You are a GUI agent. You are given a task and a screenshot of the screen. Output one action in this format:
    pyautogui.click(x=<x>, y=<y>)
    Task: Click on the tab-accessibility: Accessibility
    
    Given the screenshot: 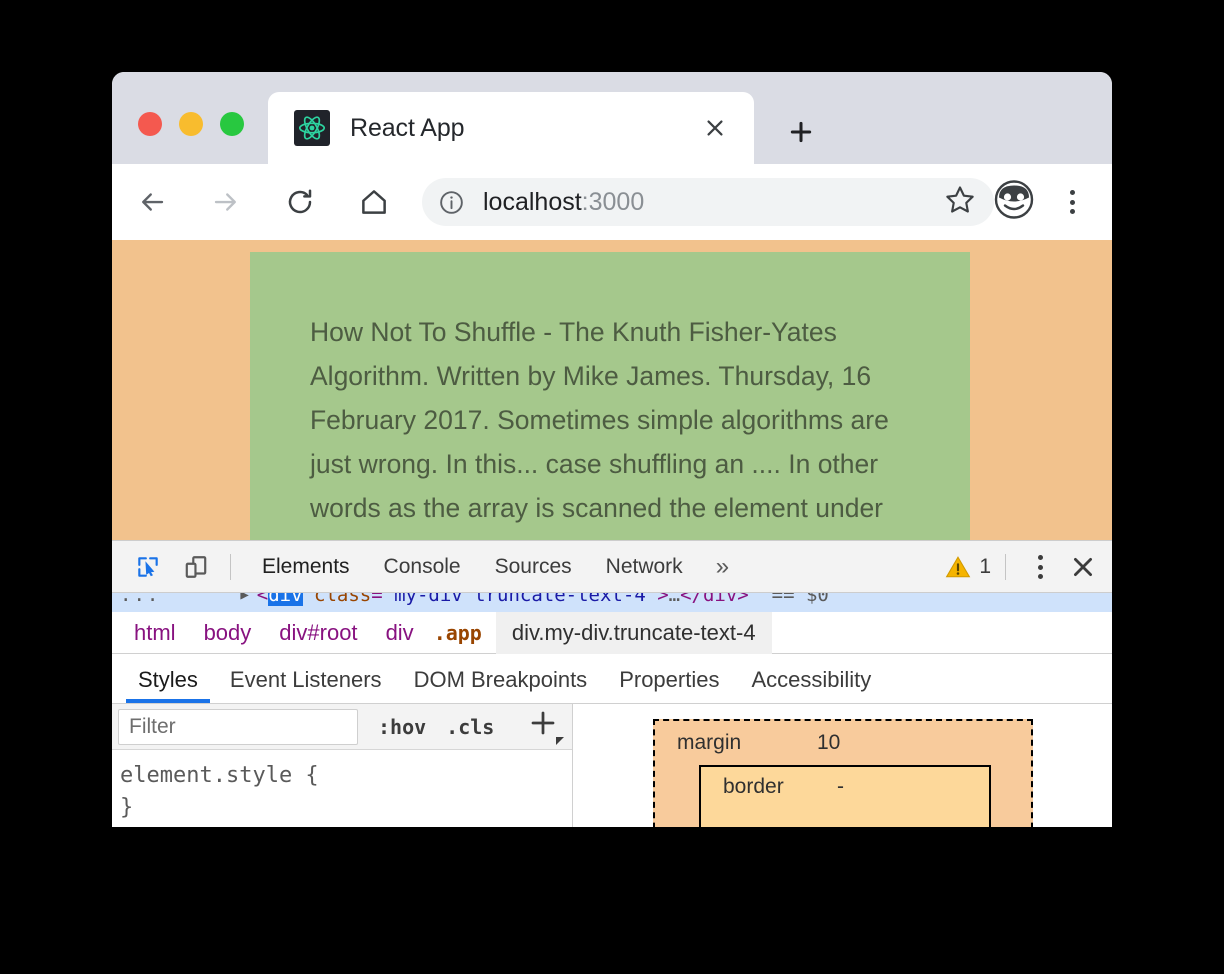 What is the action you would take?
    pyautogui.click(x=811, y=680)
    